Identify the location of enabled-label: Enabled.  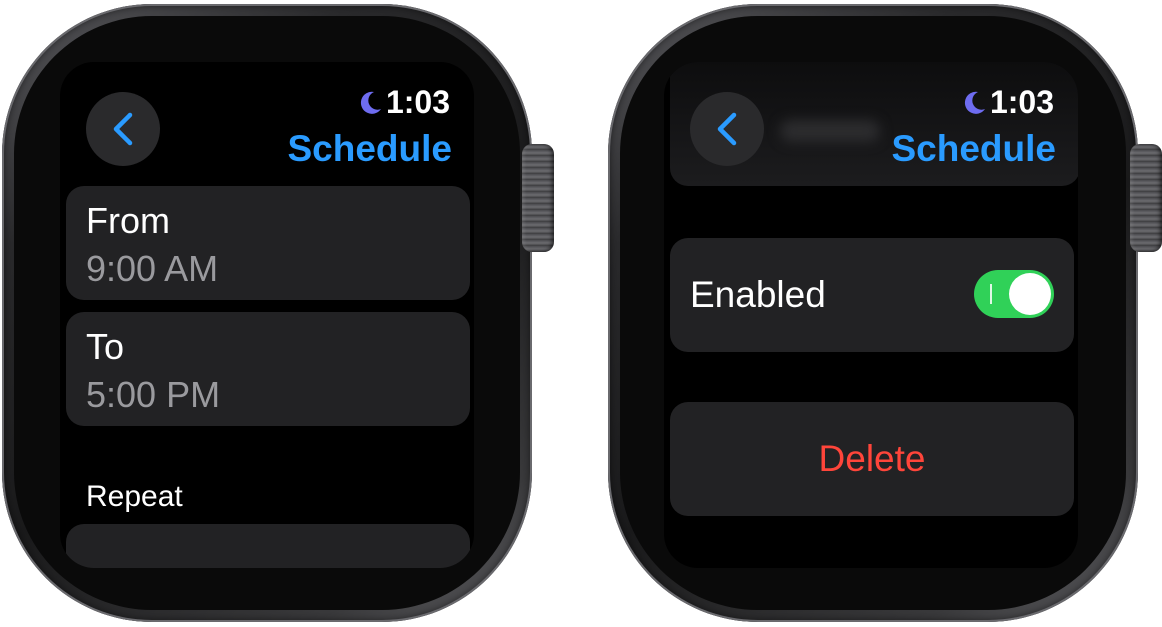
(758, 294).